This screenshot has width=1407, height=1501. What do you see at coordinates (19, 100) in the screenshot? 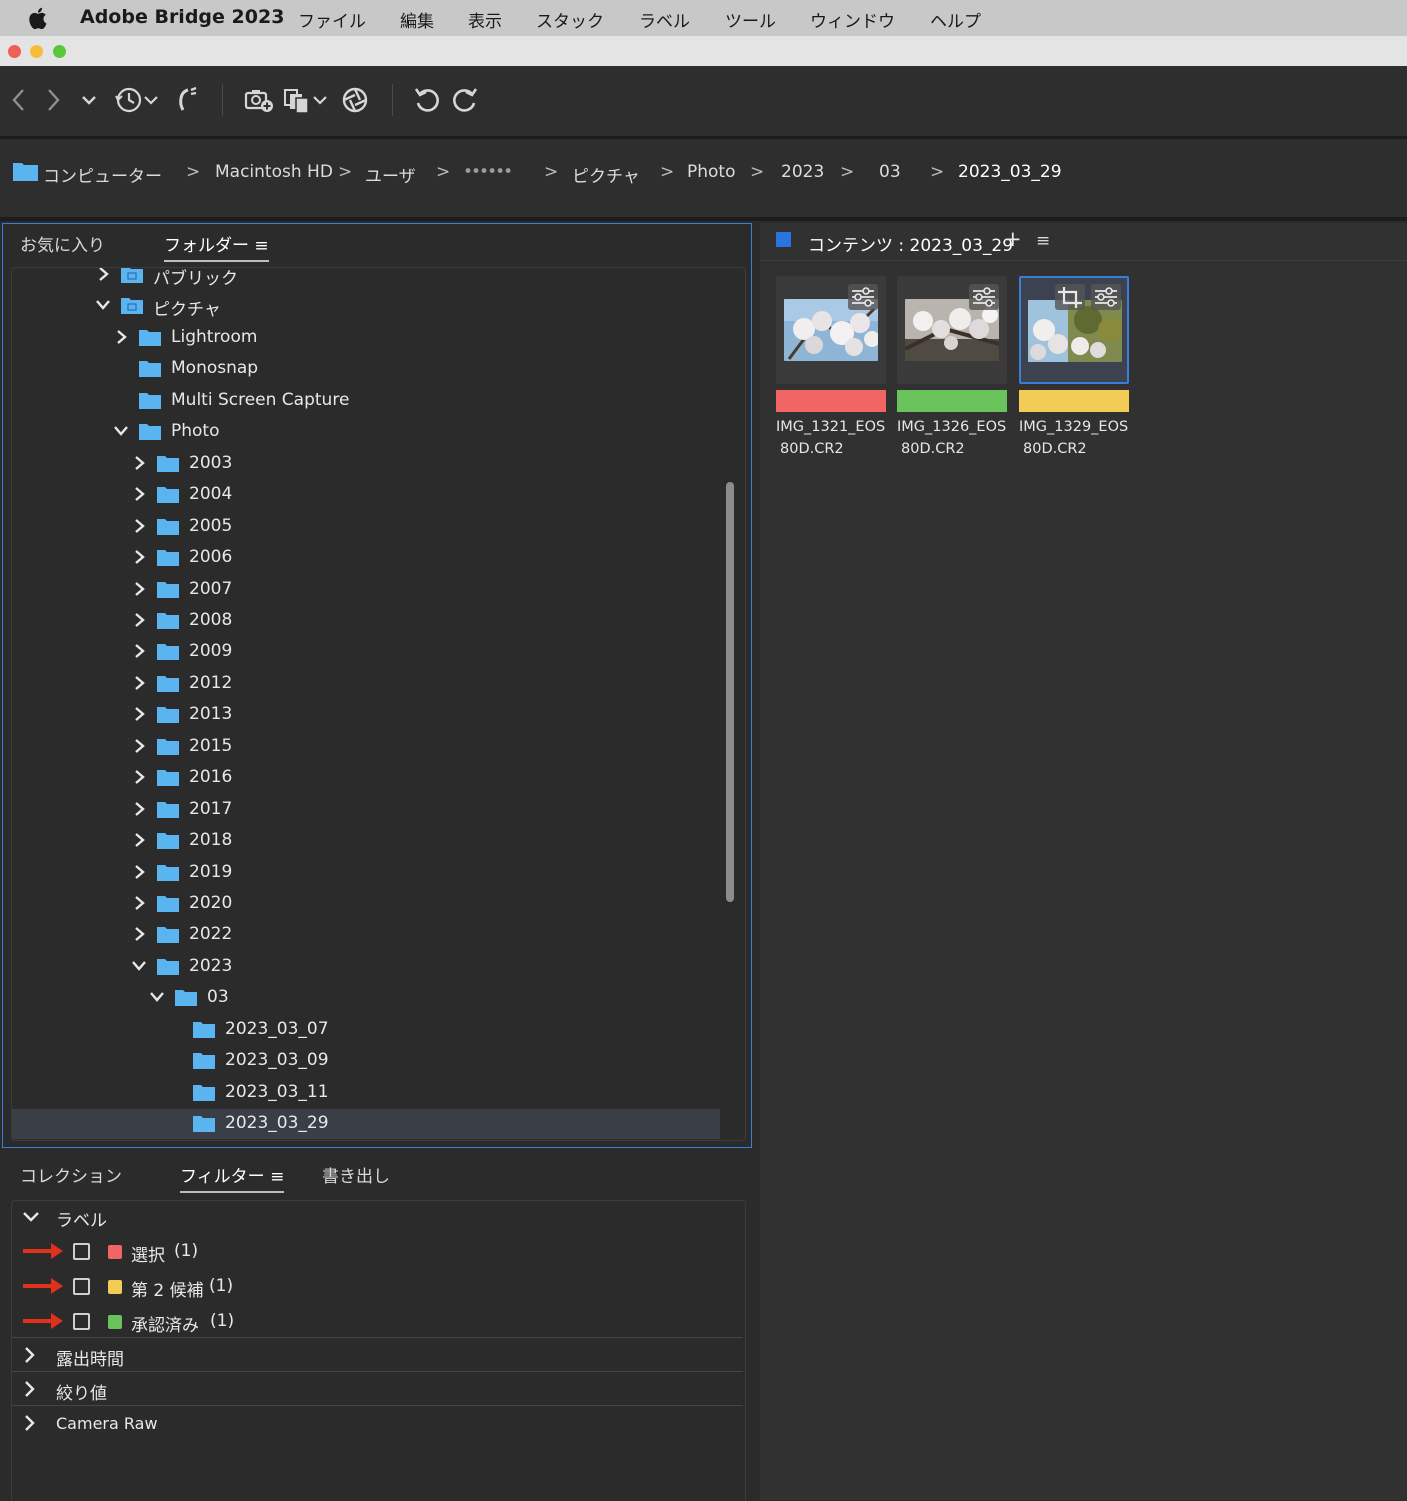
I see `back-button` at bounding box center [19, 100].